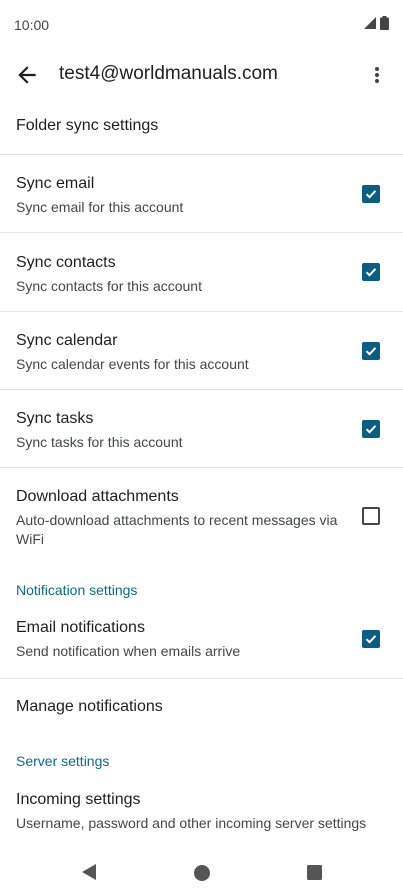 The width and height of the screenshot is (403, 896). Describe the element at coordinates (66, 262) in the screenshot. I see `row-title: Sync contacts` at that location.